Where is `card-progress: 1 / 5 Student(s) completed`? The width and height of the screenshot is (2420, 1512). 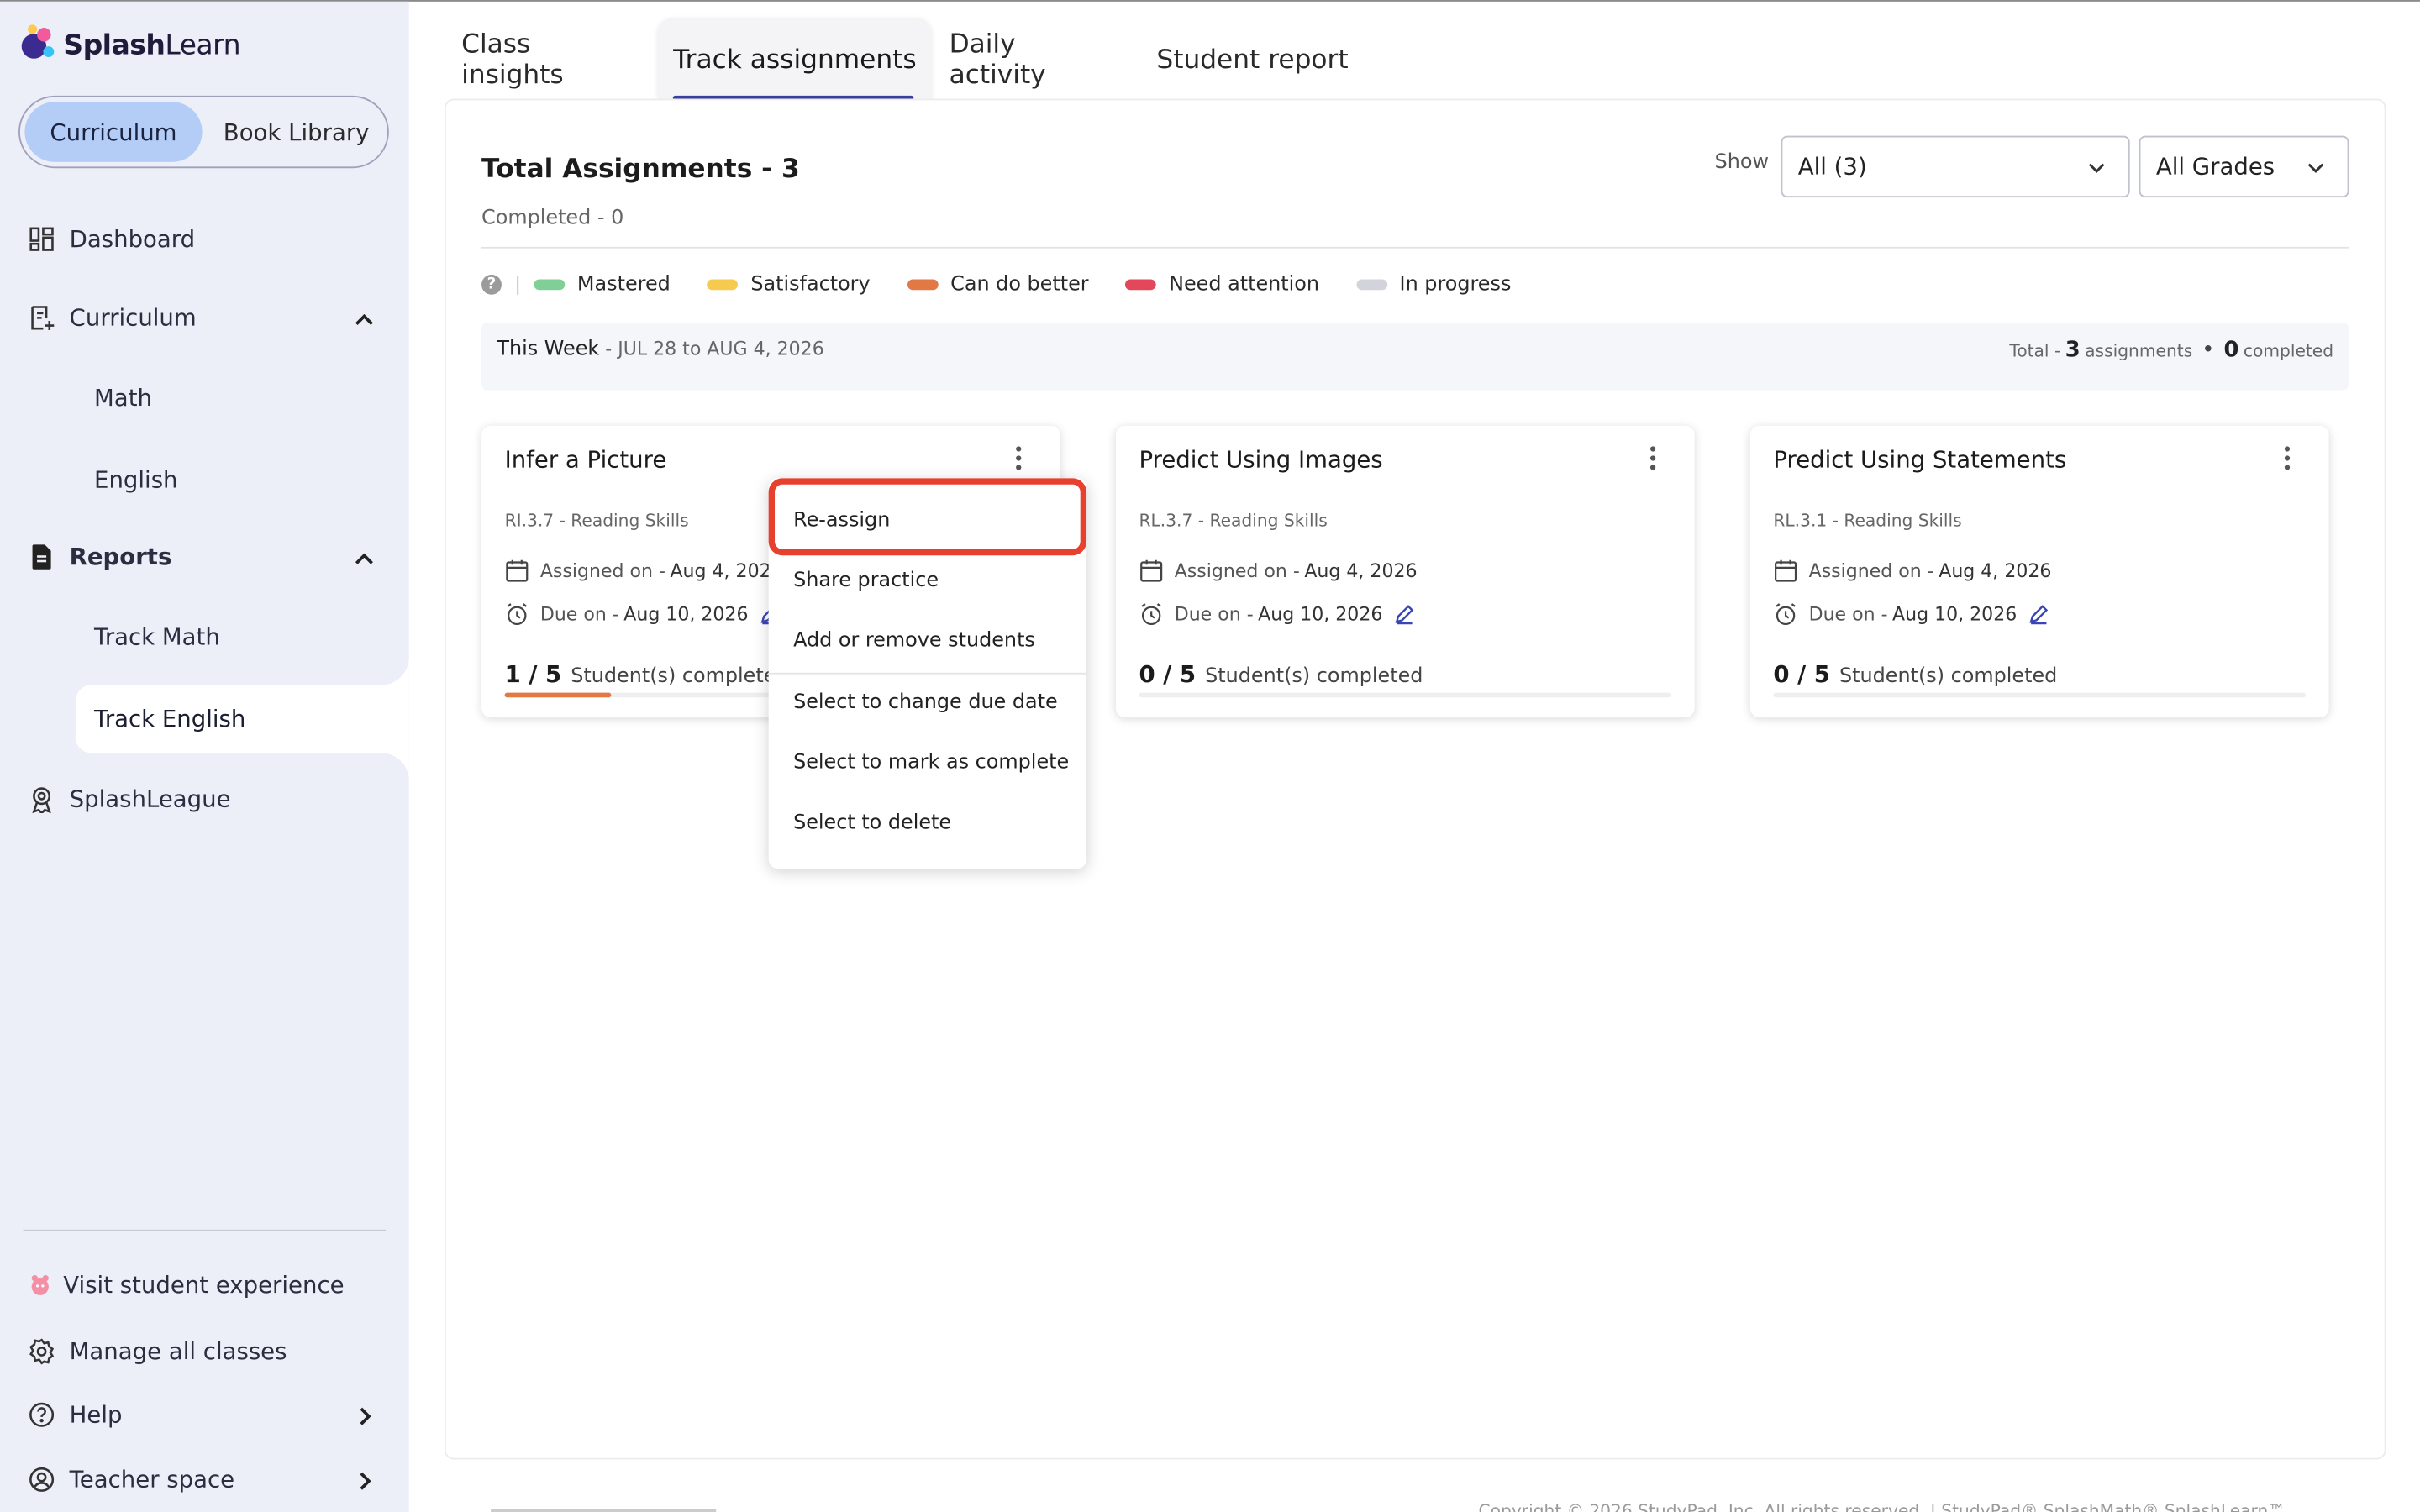 card-progress: 1 / 5 Student(s) completed is located at coordinates (647, 674).